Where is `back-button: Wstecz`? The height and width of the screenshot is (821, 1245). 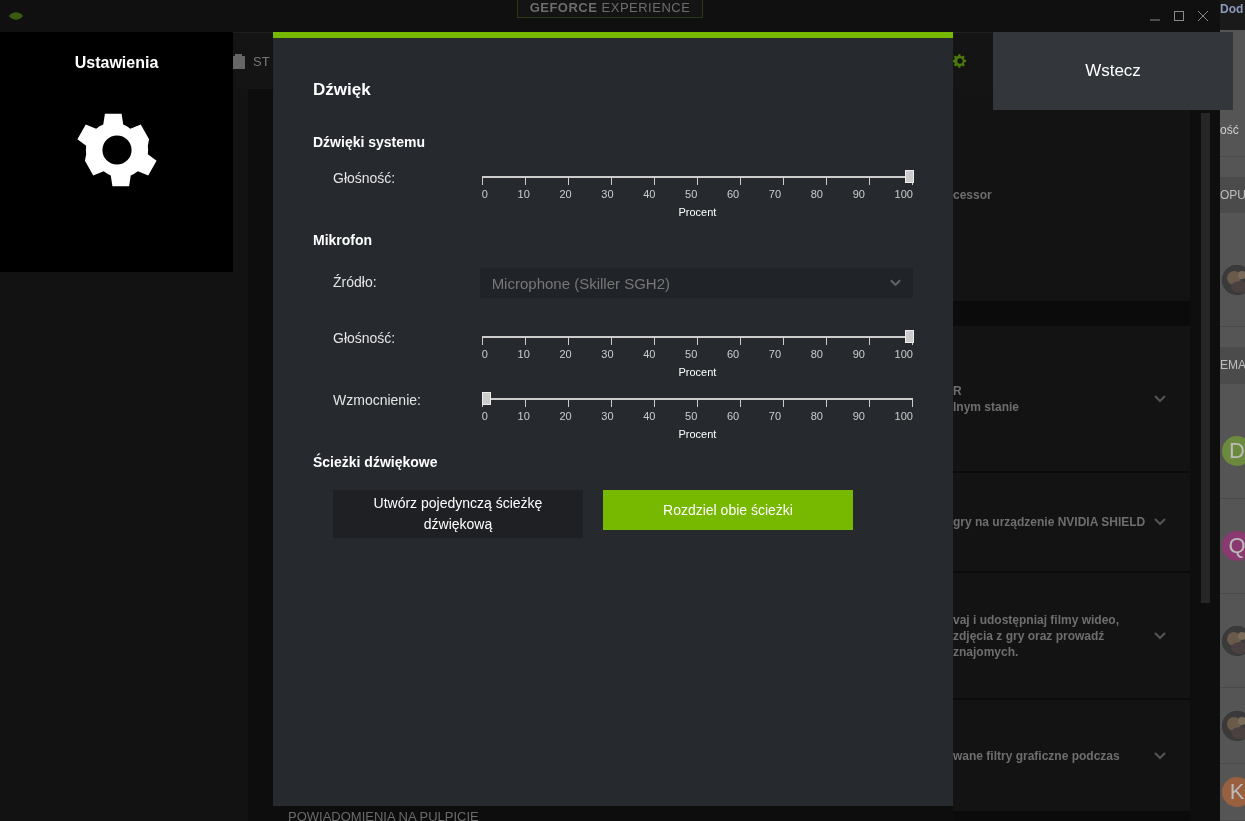 back-button: Wstecz is located at coordinates (1113, 71).